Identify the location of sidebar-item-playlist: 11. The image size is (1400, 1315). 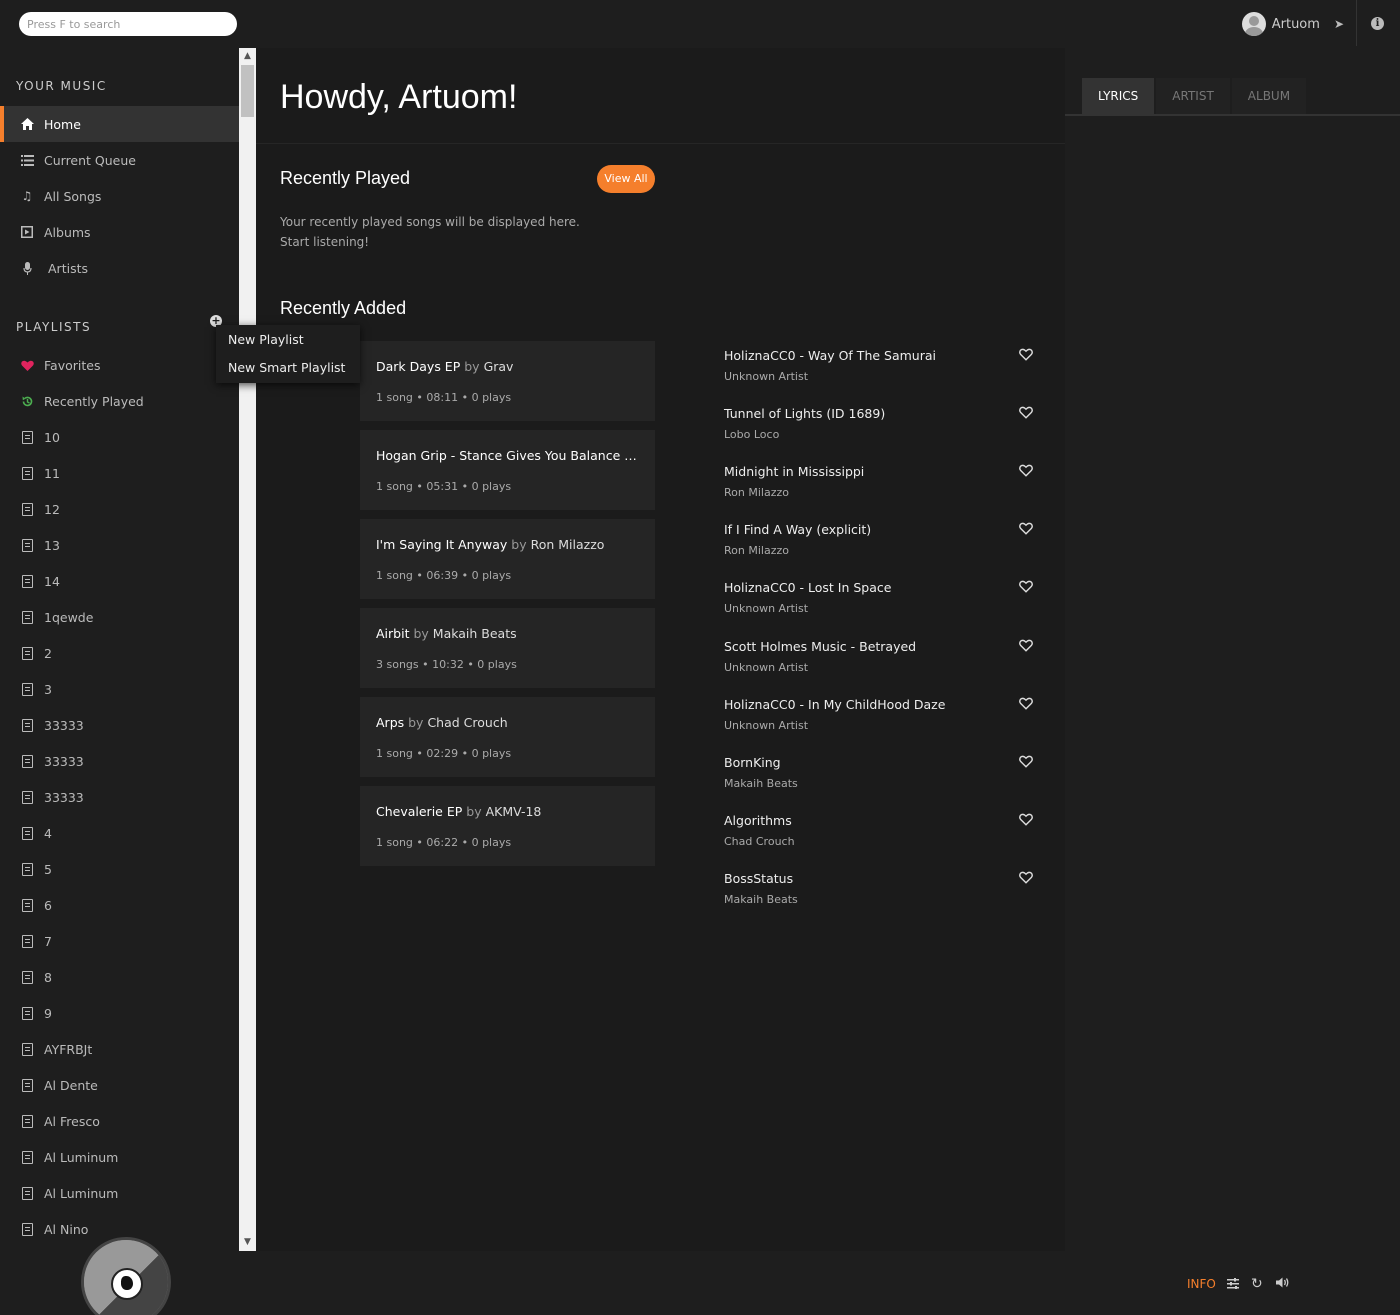
(119, 473).